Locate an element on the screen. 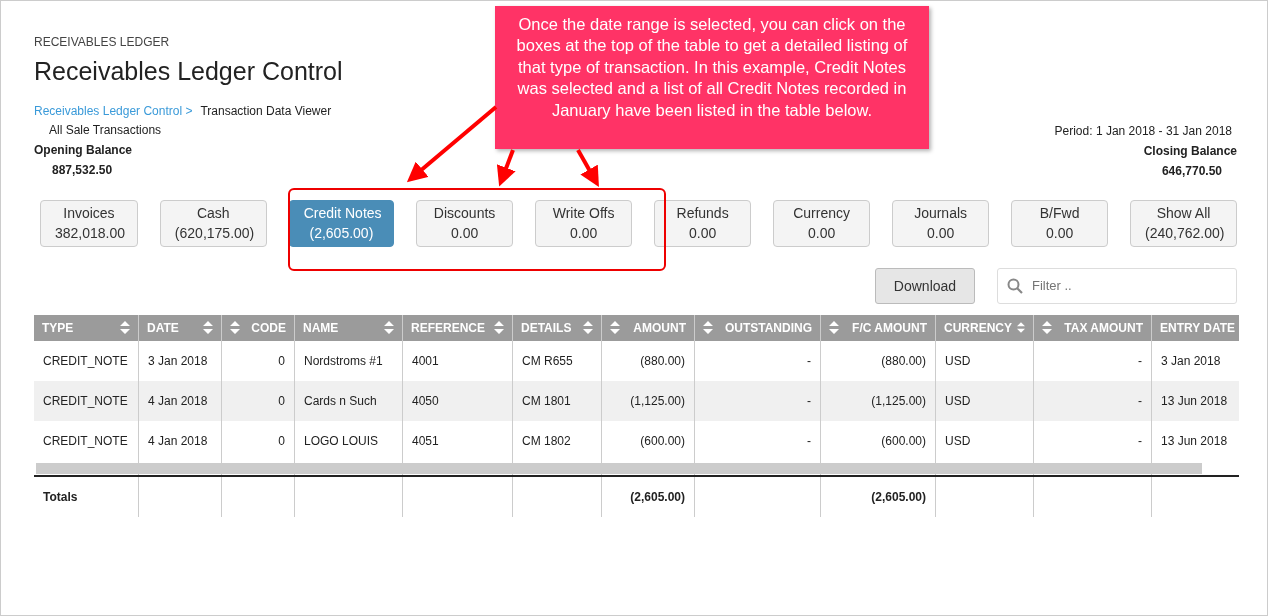 This screenshot has width=1268, height=616. page-title: Receivables Ledger Control is located at coordinates (188, 71).